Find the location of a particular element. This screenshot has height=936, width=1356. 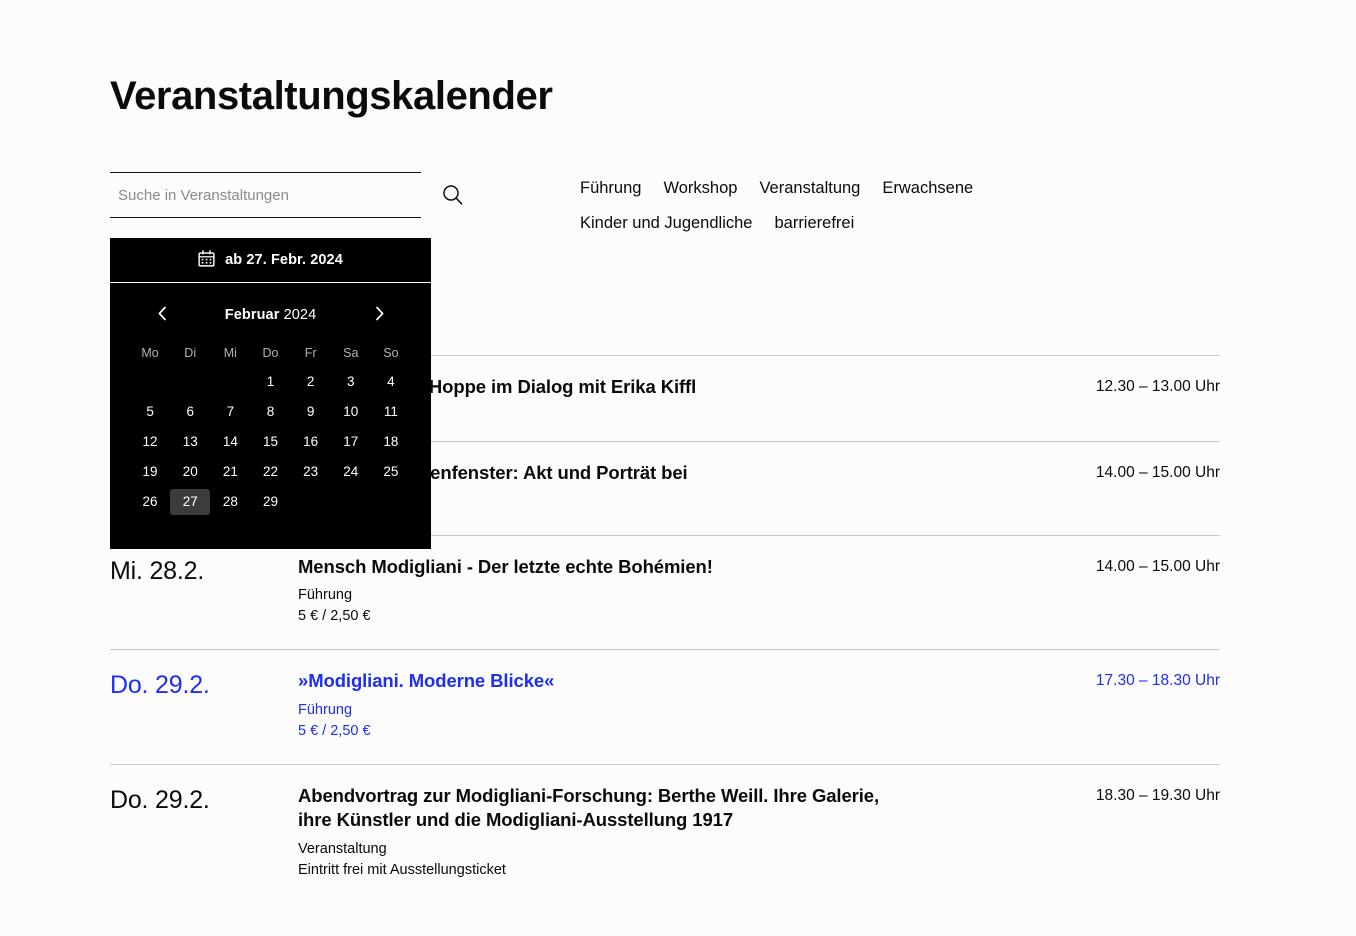

event-category: Veranstaltung is located at coordinates (342, 849).